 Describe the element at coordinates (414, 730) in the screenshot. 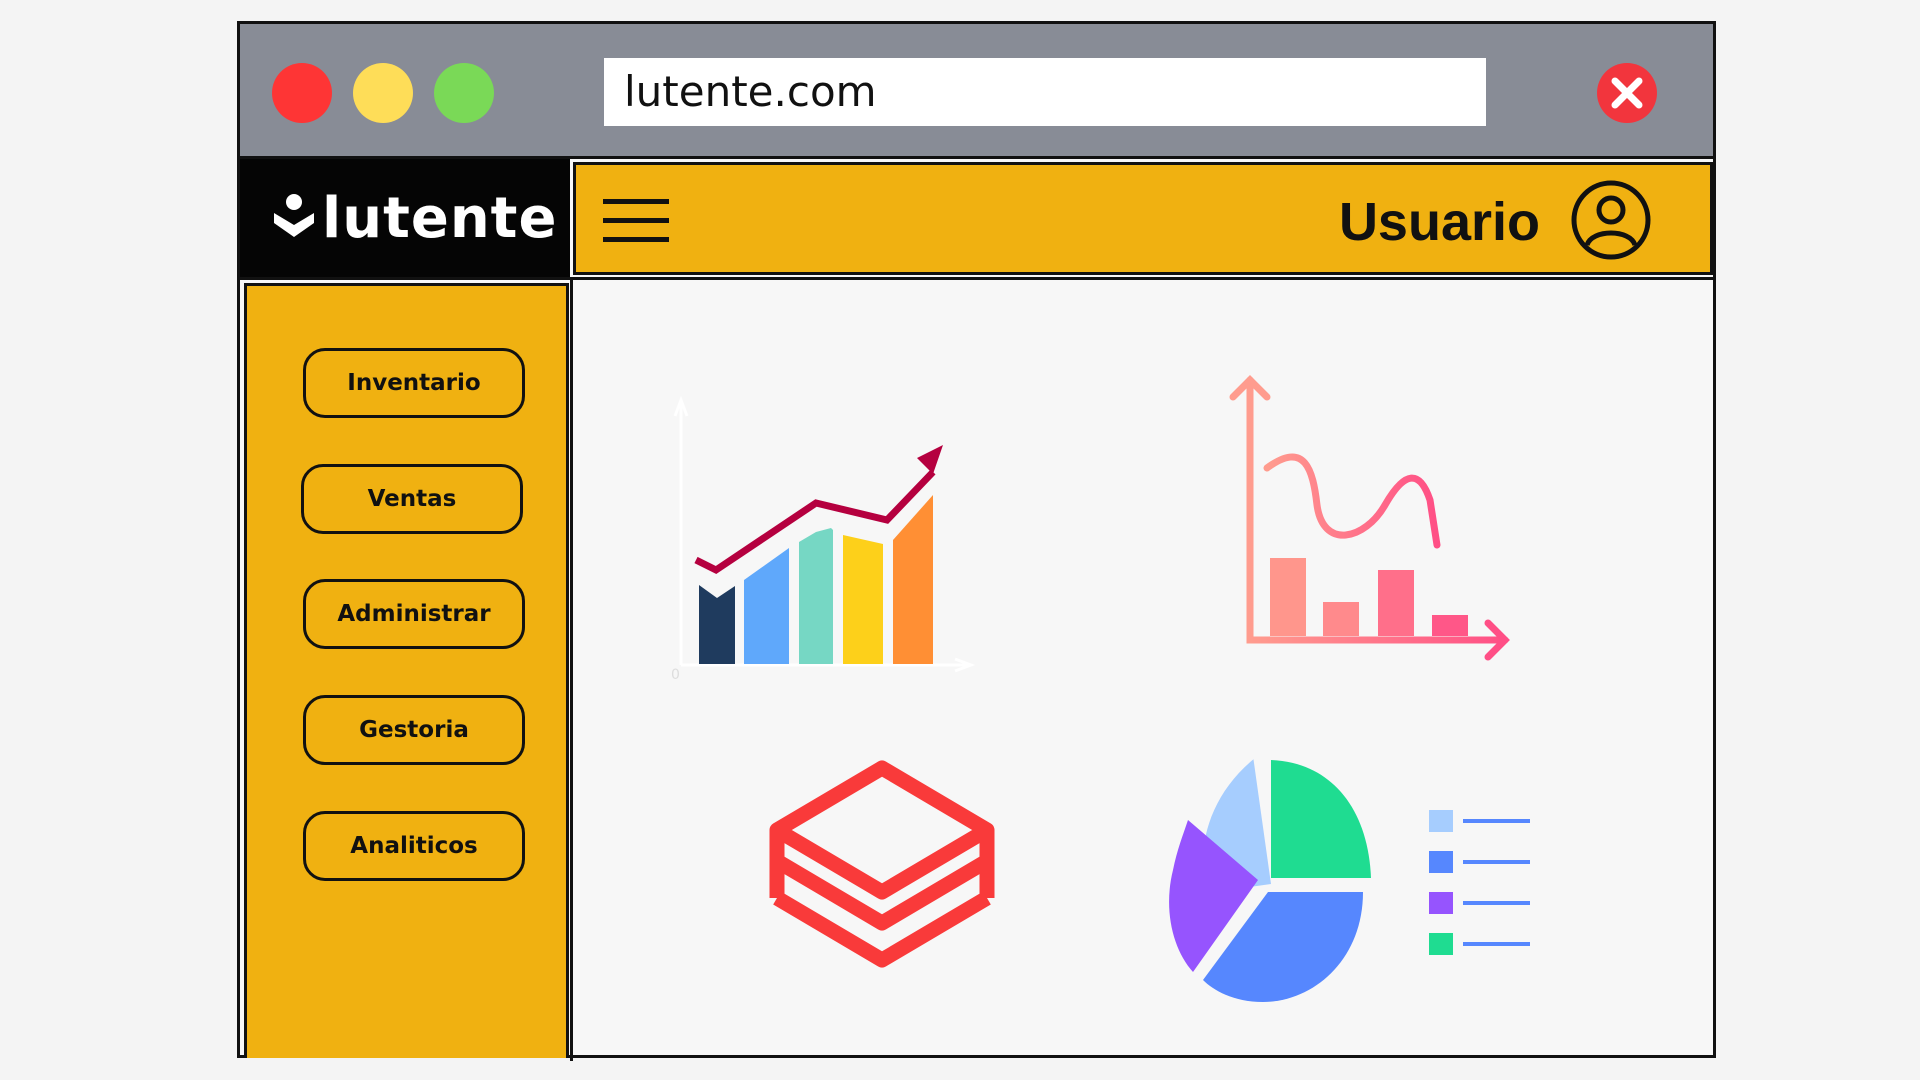

I see `sidebar-item-gestoria: Gestoria` at that location.